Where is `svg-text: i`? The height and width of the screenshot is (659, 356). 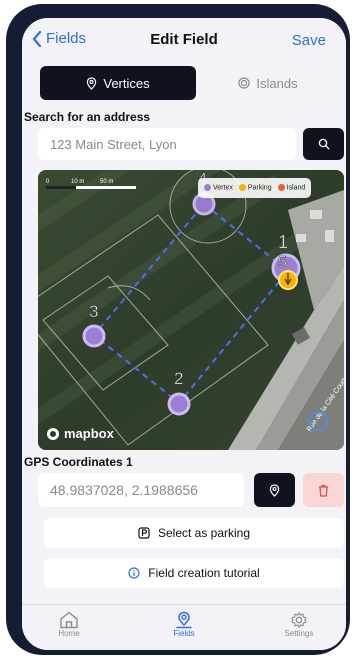 svg-text: i is located at coordinates (317, 422).